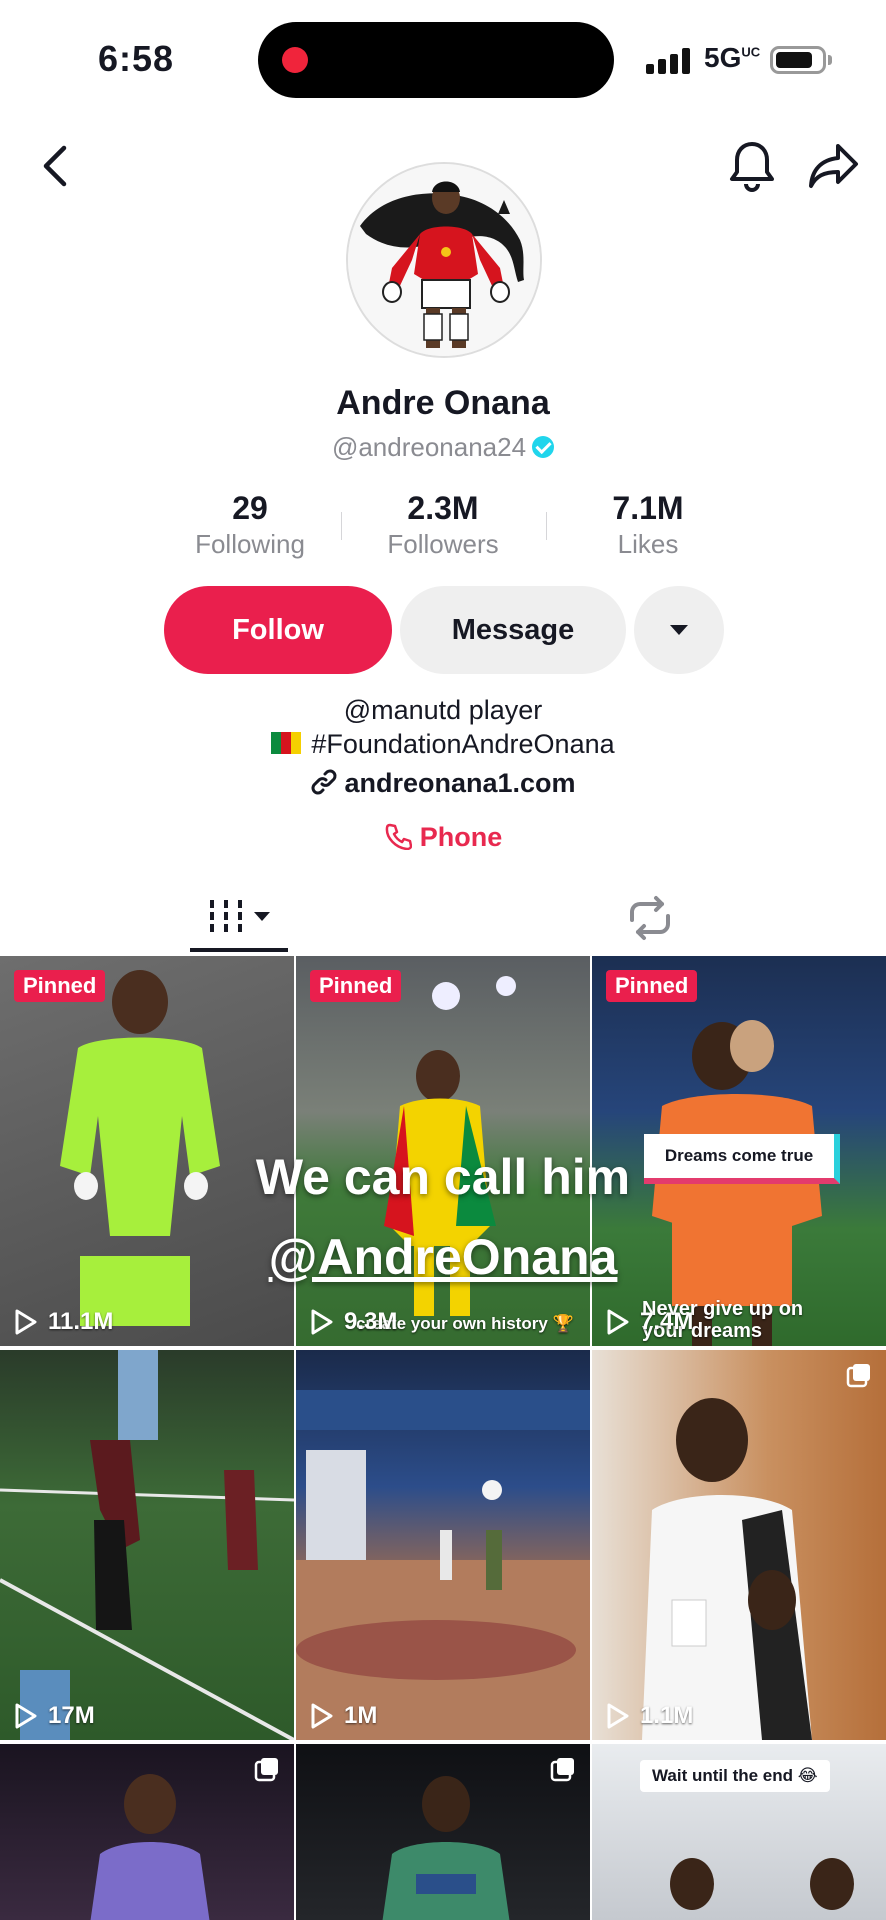 The image size is (886, 1920). What do you see at coordinates (353, 1322) in the screenshot?
I see `view-count: 9.3M` at bounding box center [353, 1322].